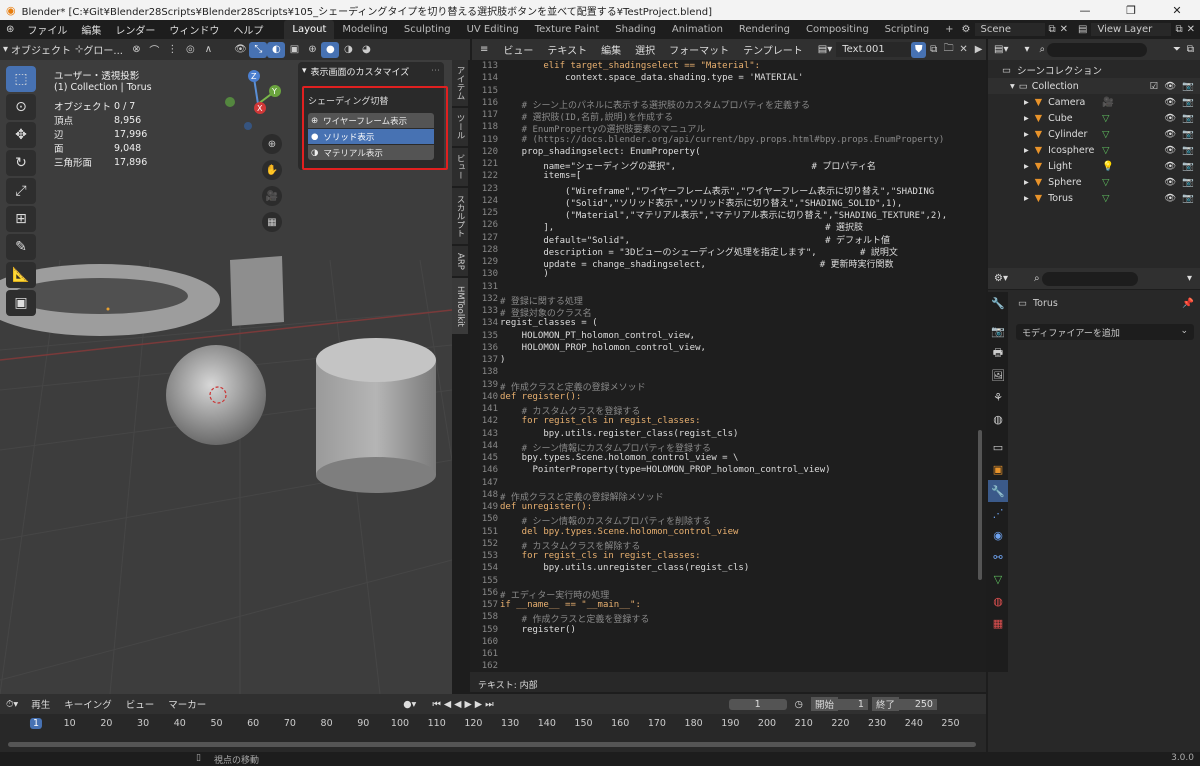 This screenshot has width=1200, height=766. What do you see at coordinates (154, 50) in the screenshot?
I see `snap-icon: ⌒` at bounding box center [154, 50].